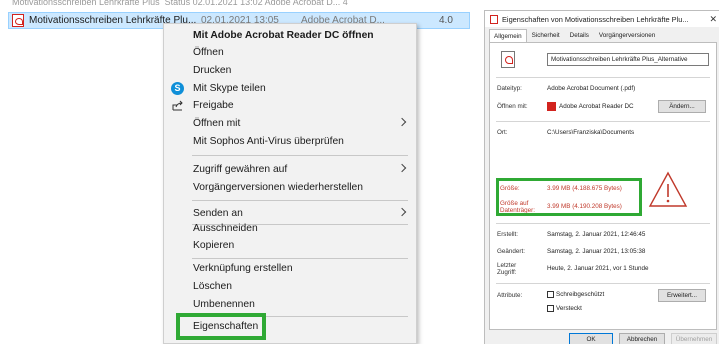 This screenshot has width=719, height=344. I want to click on location-label: Ort:, so click(502, 132).